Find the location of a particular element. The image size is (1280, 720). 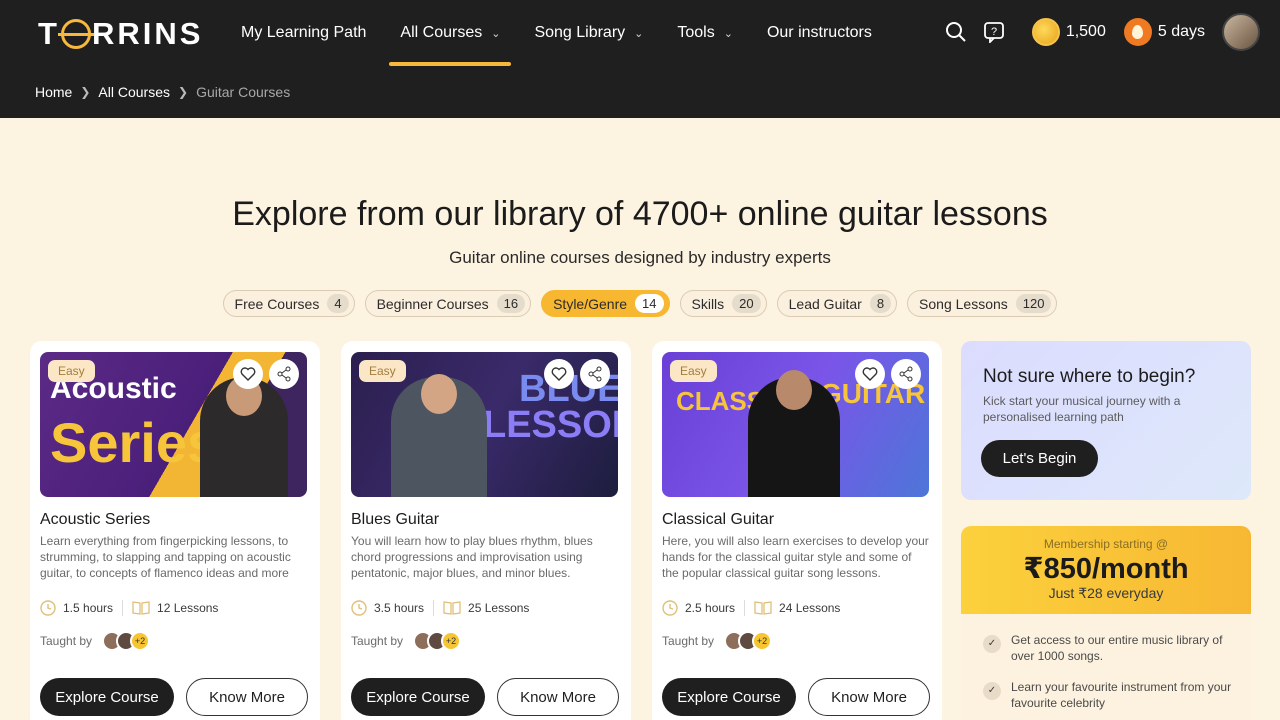

course-title: Classical Guitar is located at coordinates (718, 520).